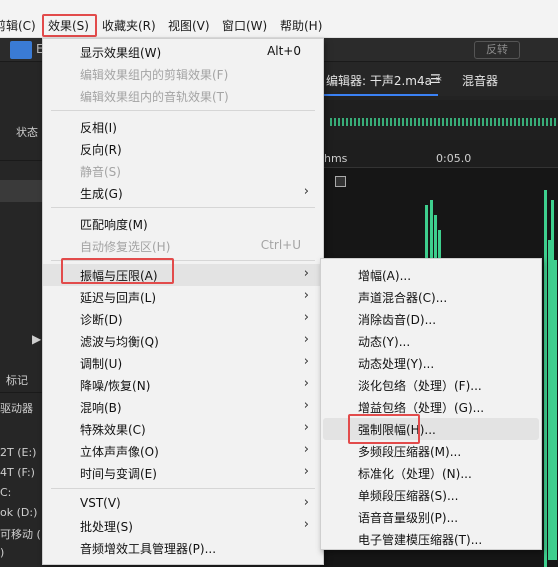 This screenshot has width=558, height=567. I want to click on active-tab-indicator, so click(381, 95).